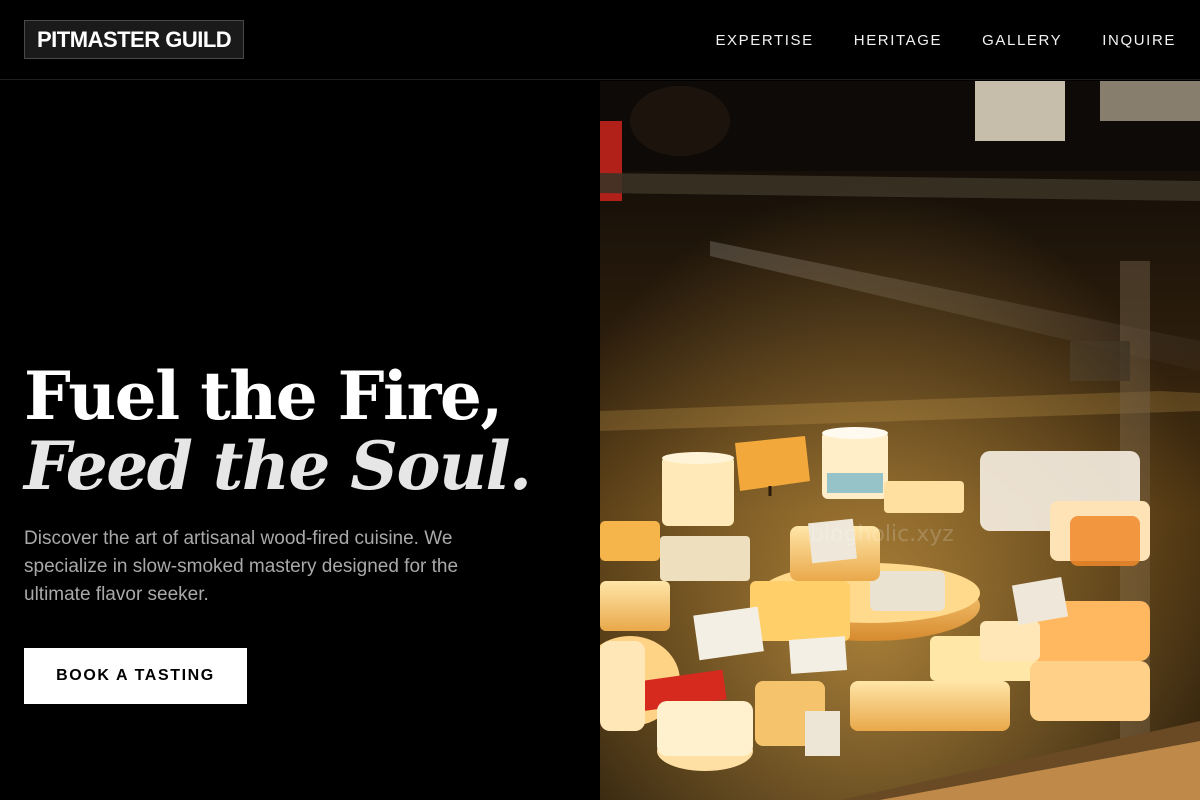 The image size is (1200, 800). I want to click on hero-headline: Fuel the Fire, Feed the Soul., so click(304, 431).